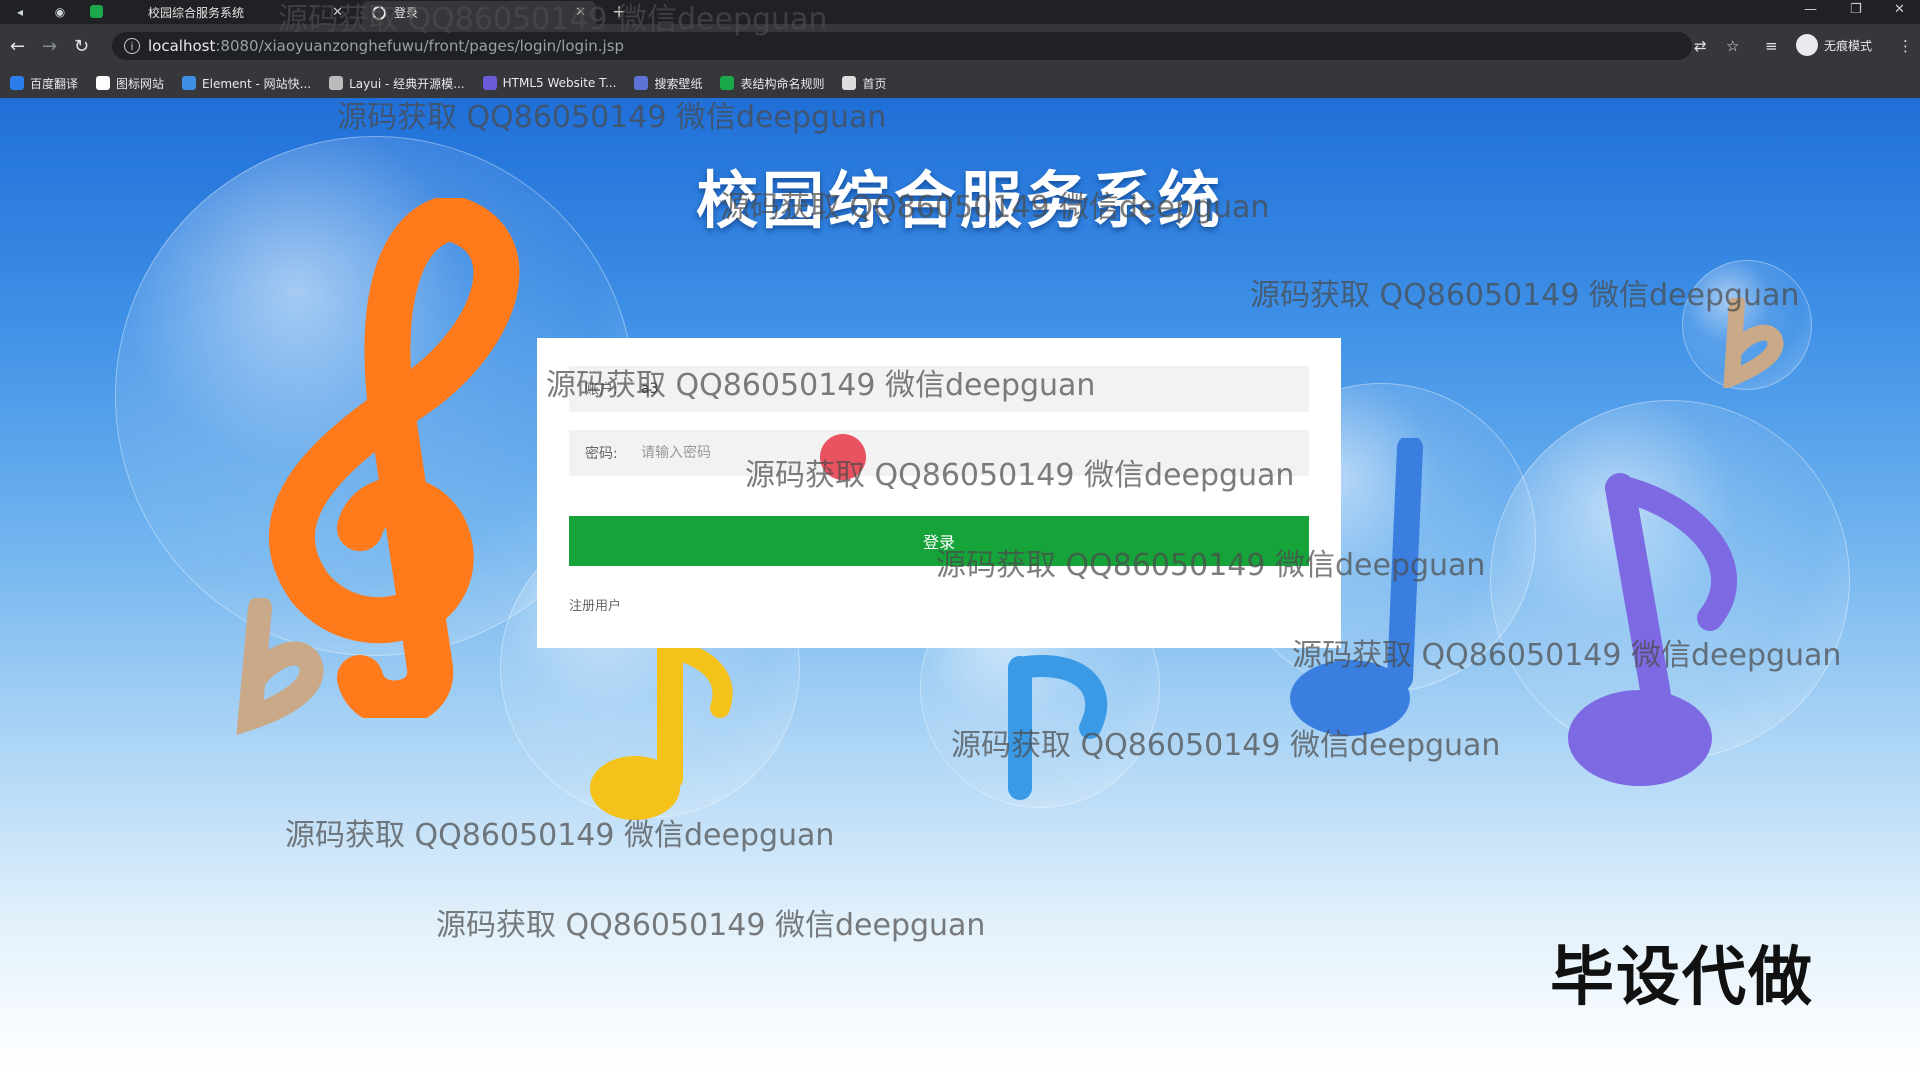 The width and height of the screenshot is (1920, 1072). I want to click on bookmark-item: 首页, so click(864, 83).